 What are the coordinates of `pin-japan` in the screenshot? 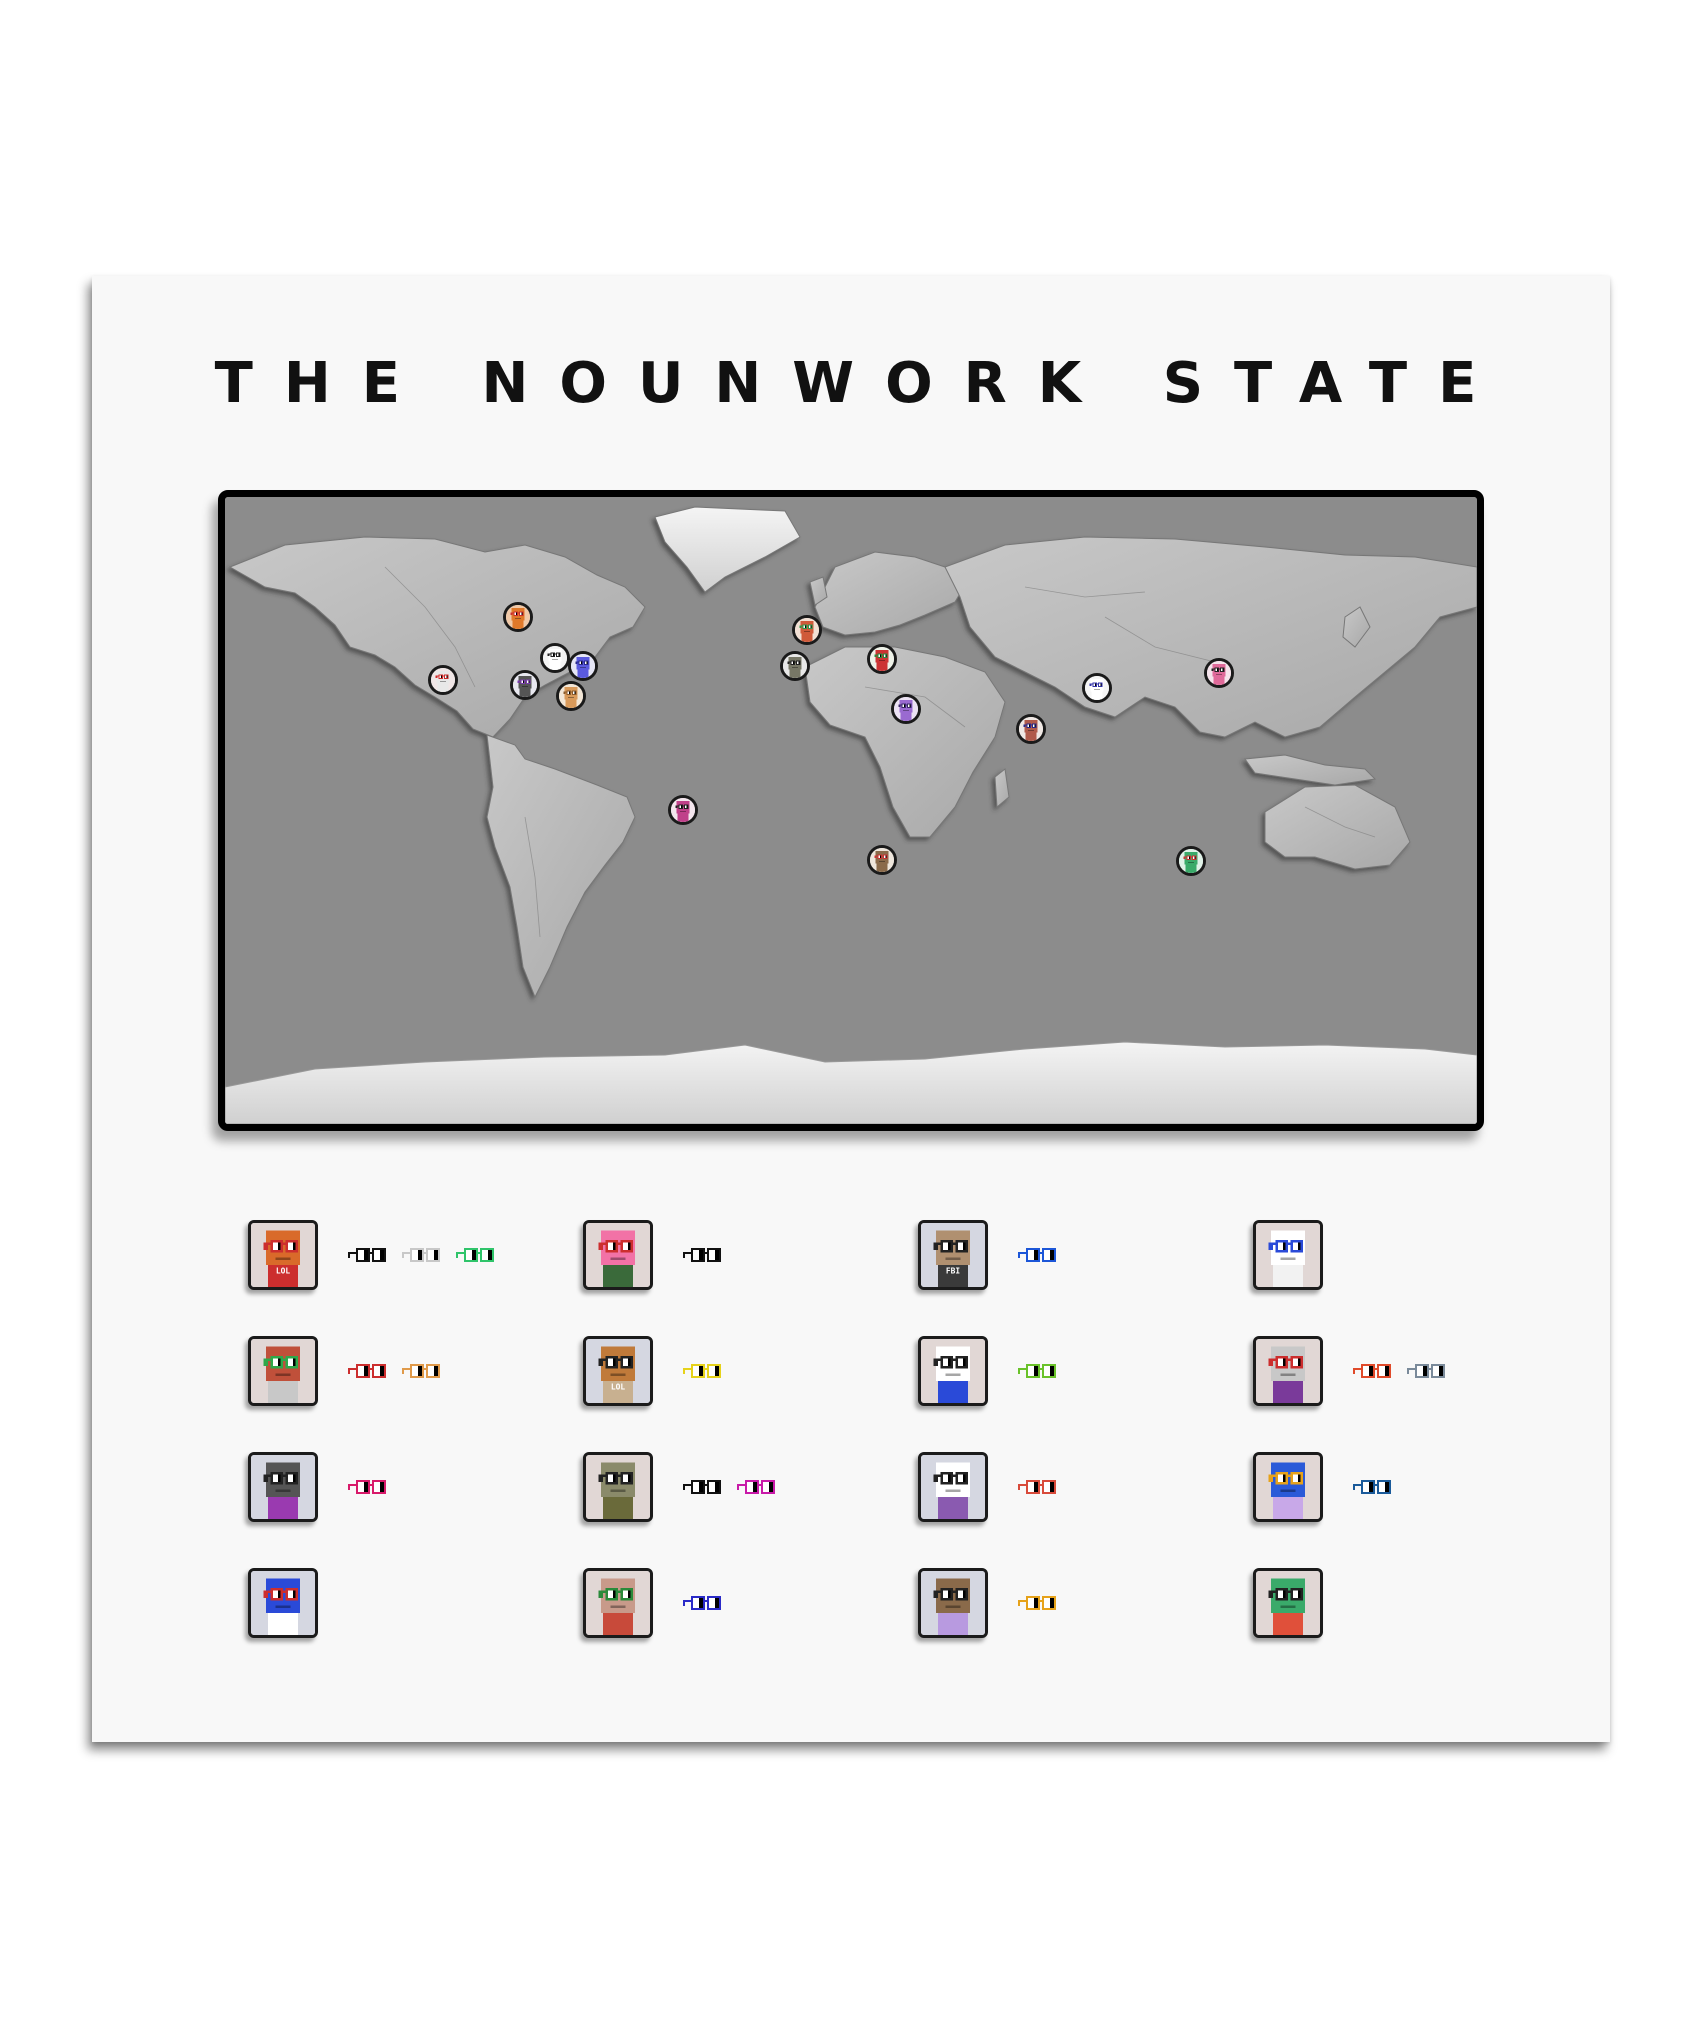 It's located at (1219, 673).